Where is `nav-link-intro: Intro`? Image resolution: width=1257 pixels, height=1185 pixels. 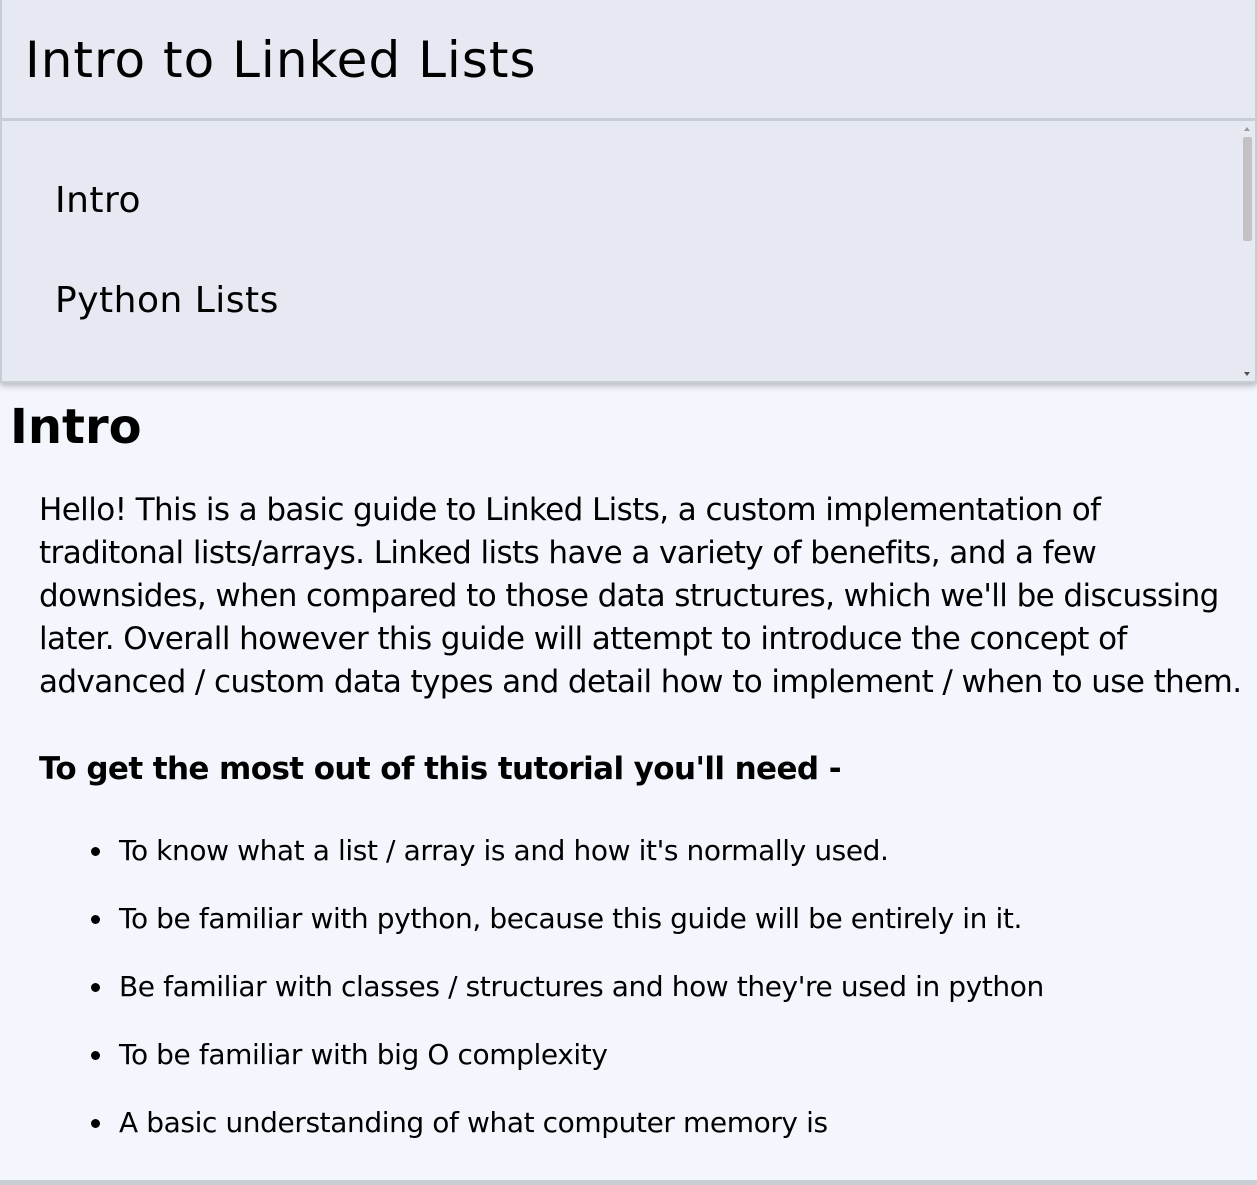
nav-link-intro: Intro is located at coordinates (98, 200).